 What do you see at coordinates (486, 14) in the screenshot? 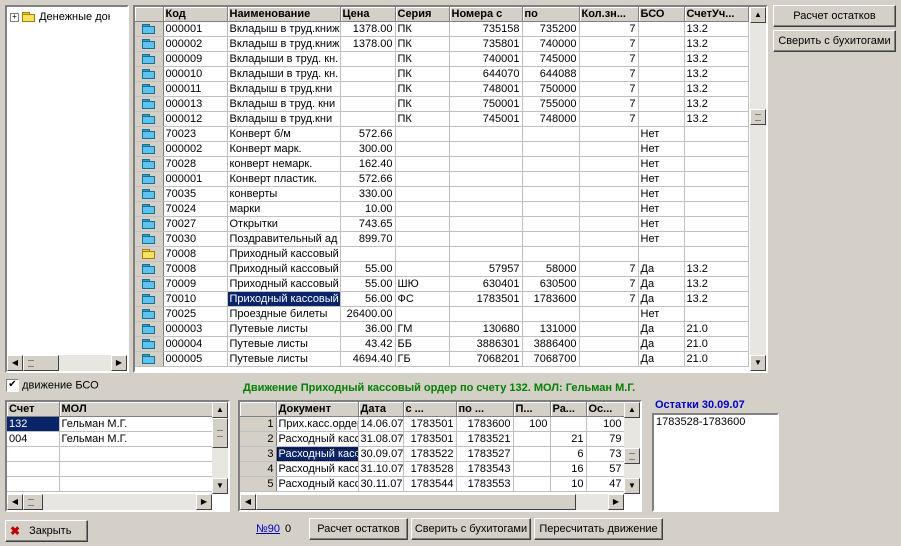
I see `column-header: Номера с` at bounding box center [486, 14].